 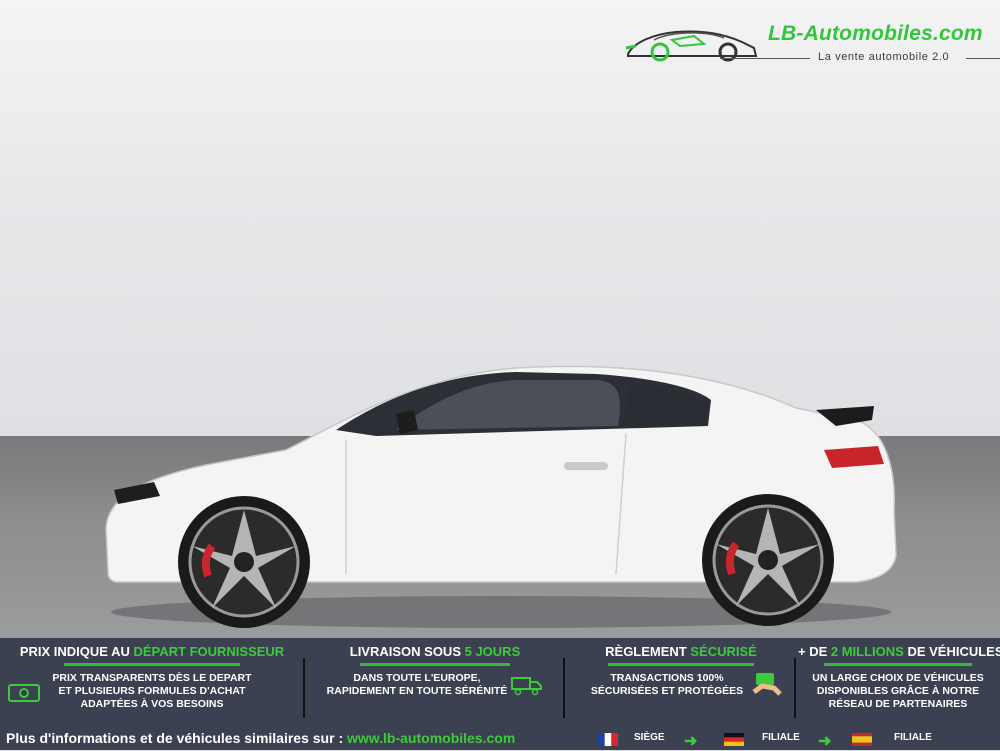 I want to click on spain-flag-icon, so click(x=862, y=739).